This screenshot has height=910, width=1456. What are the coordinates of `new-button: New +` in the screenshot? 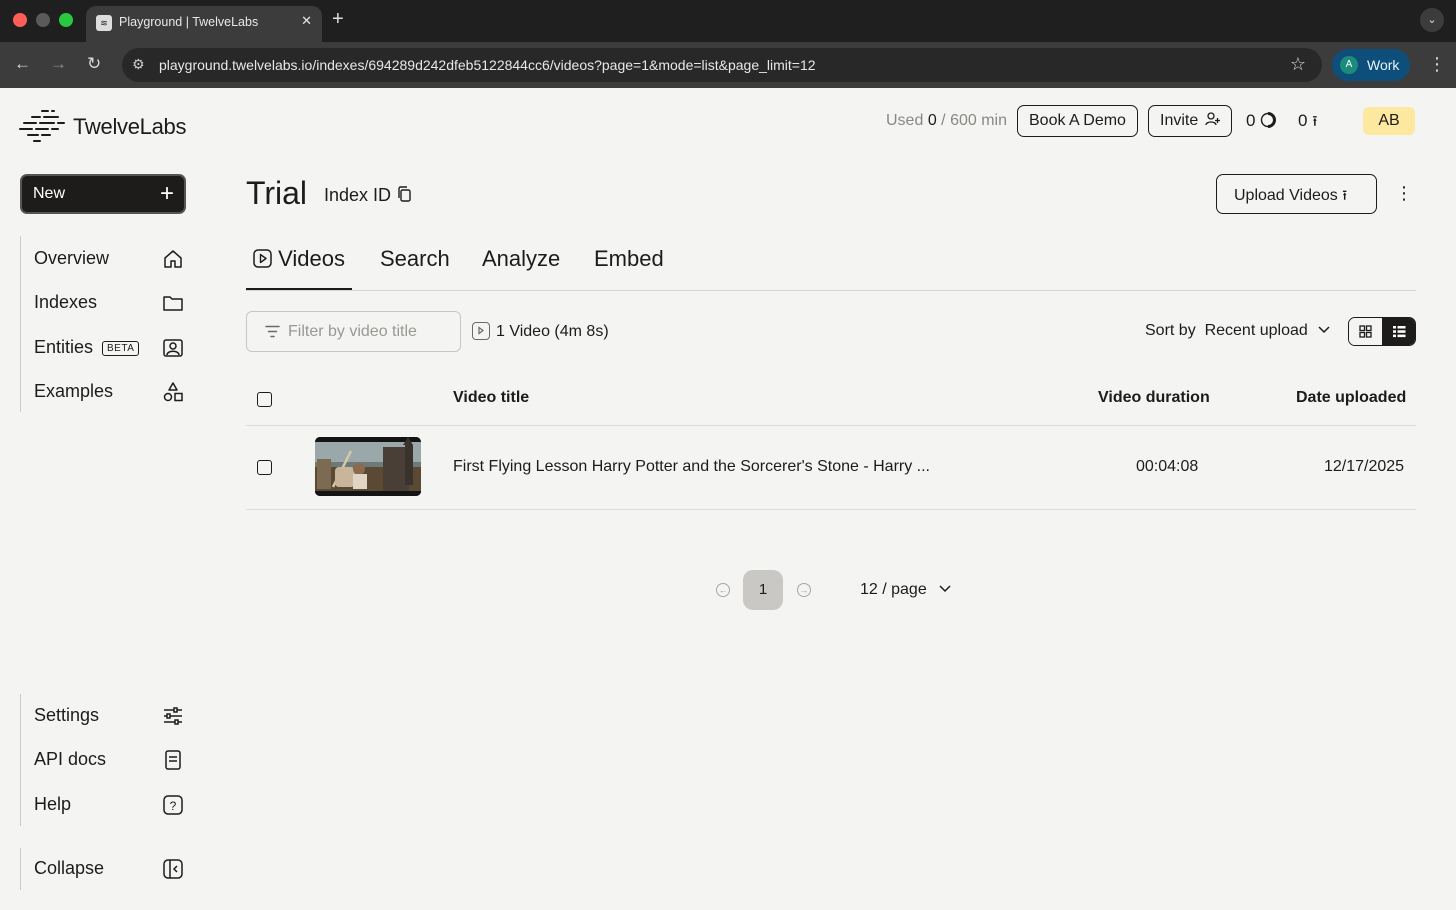 It's located at (103, 194).